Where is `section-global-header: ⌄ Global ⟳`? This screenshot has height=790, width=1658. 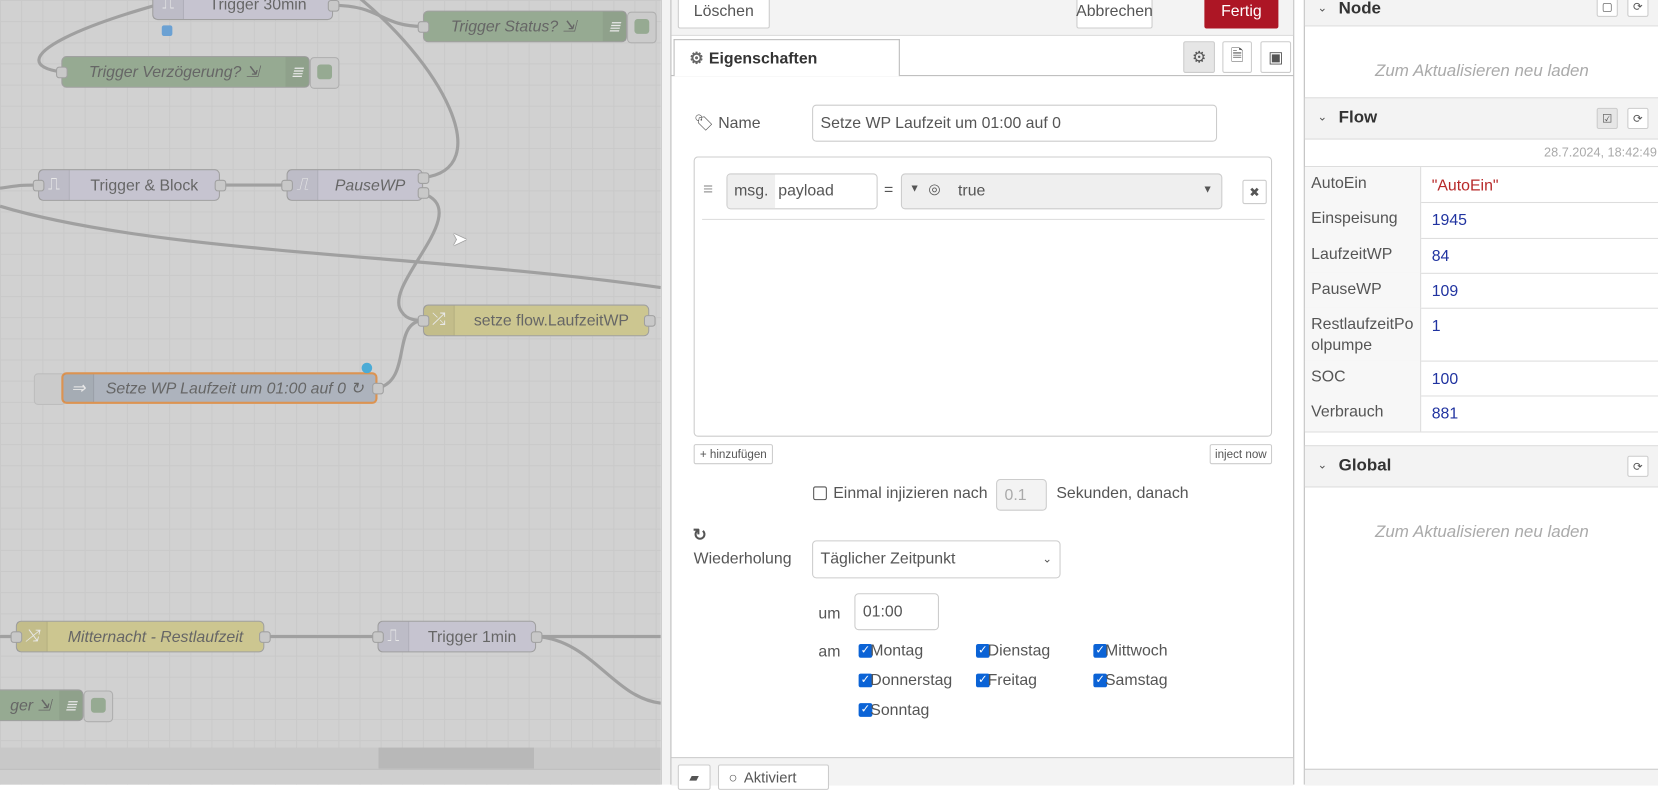 section-global-header: ⌄ Global ⟳ is located at coordinates (1481, 466).